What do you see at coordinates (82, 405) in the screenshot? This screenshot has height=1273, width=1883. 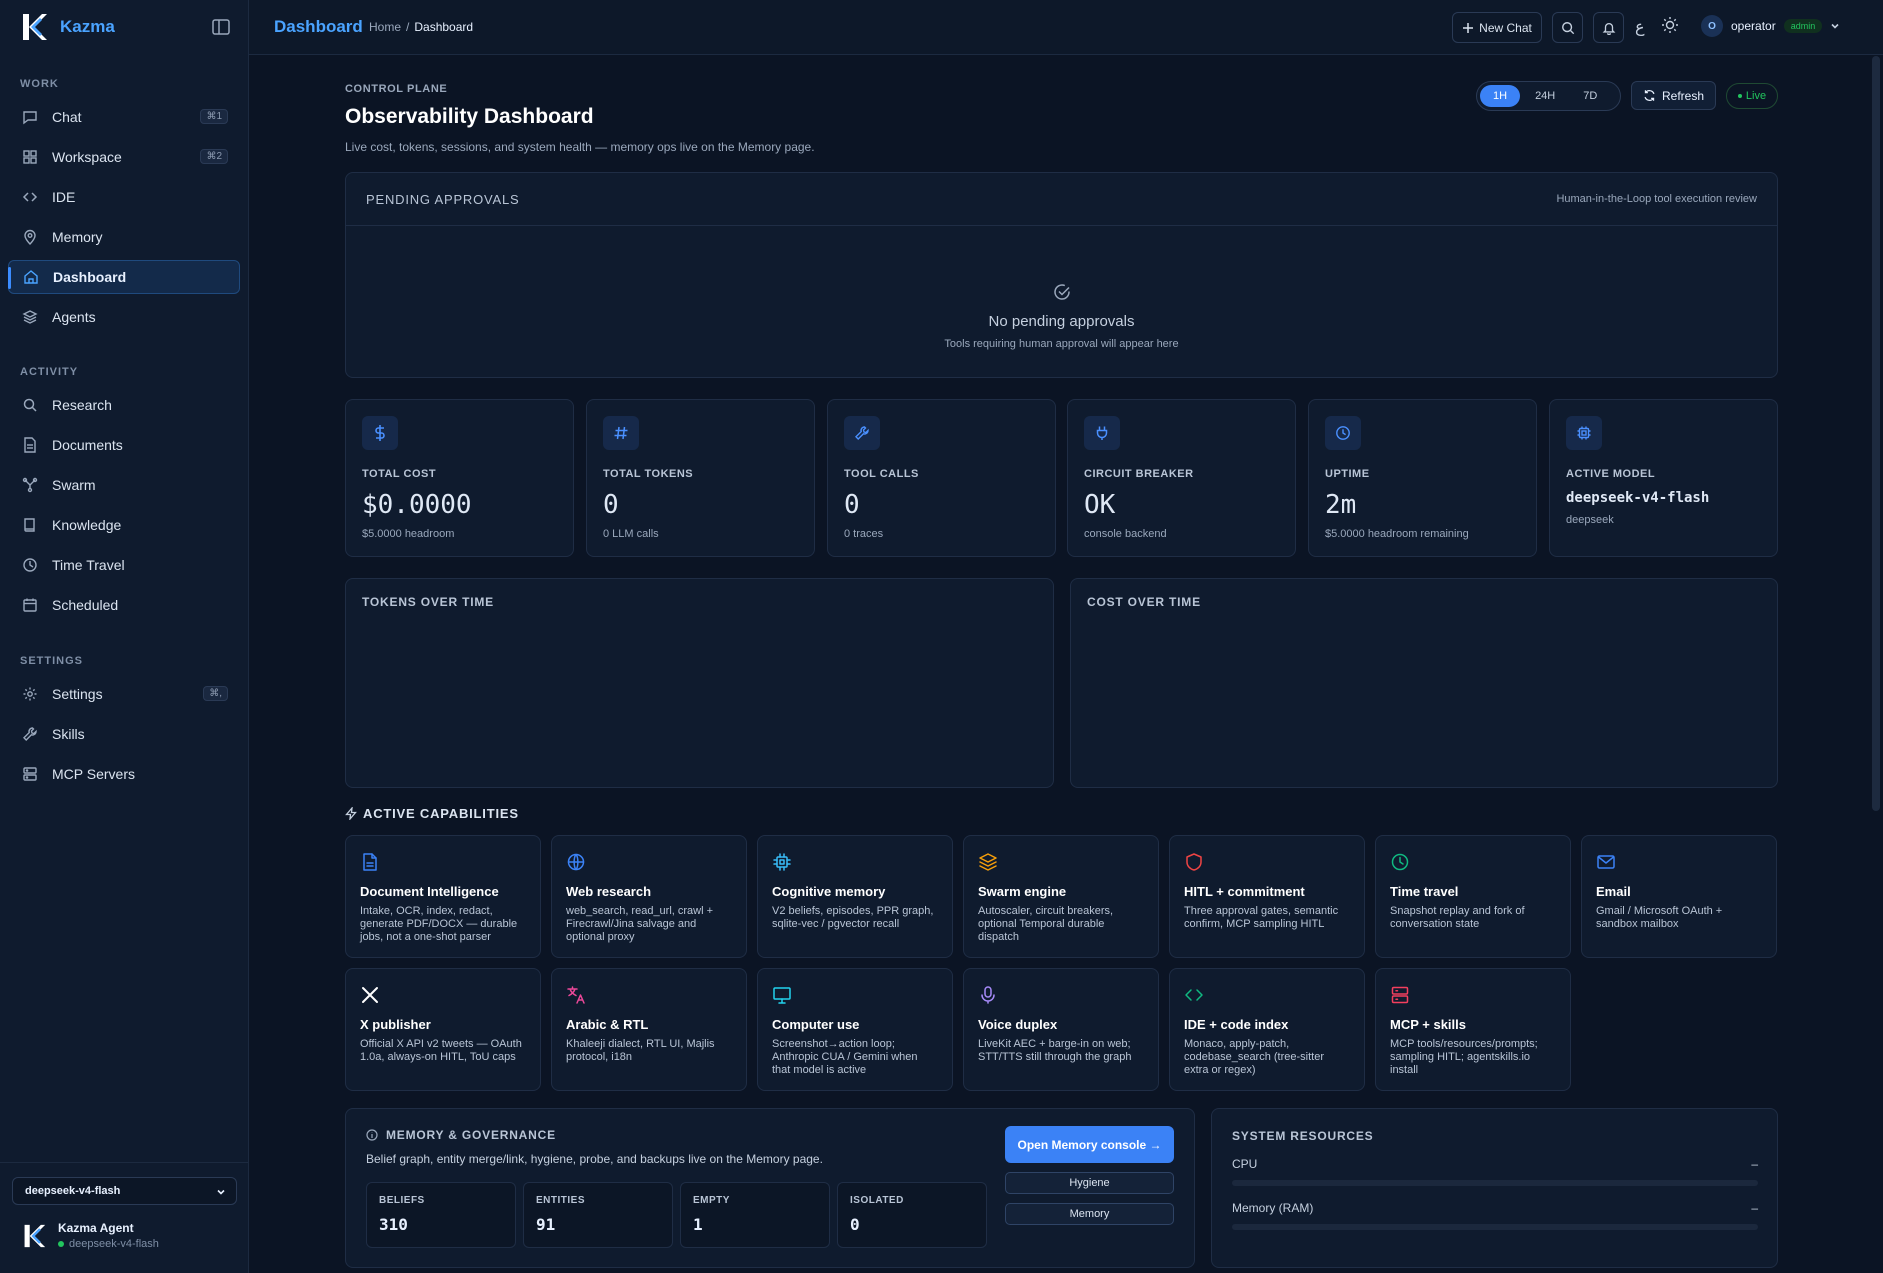 I see `sidebar-item-label: Research` at bounding box center [82, 405].